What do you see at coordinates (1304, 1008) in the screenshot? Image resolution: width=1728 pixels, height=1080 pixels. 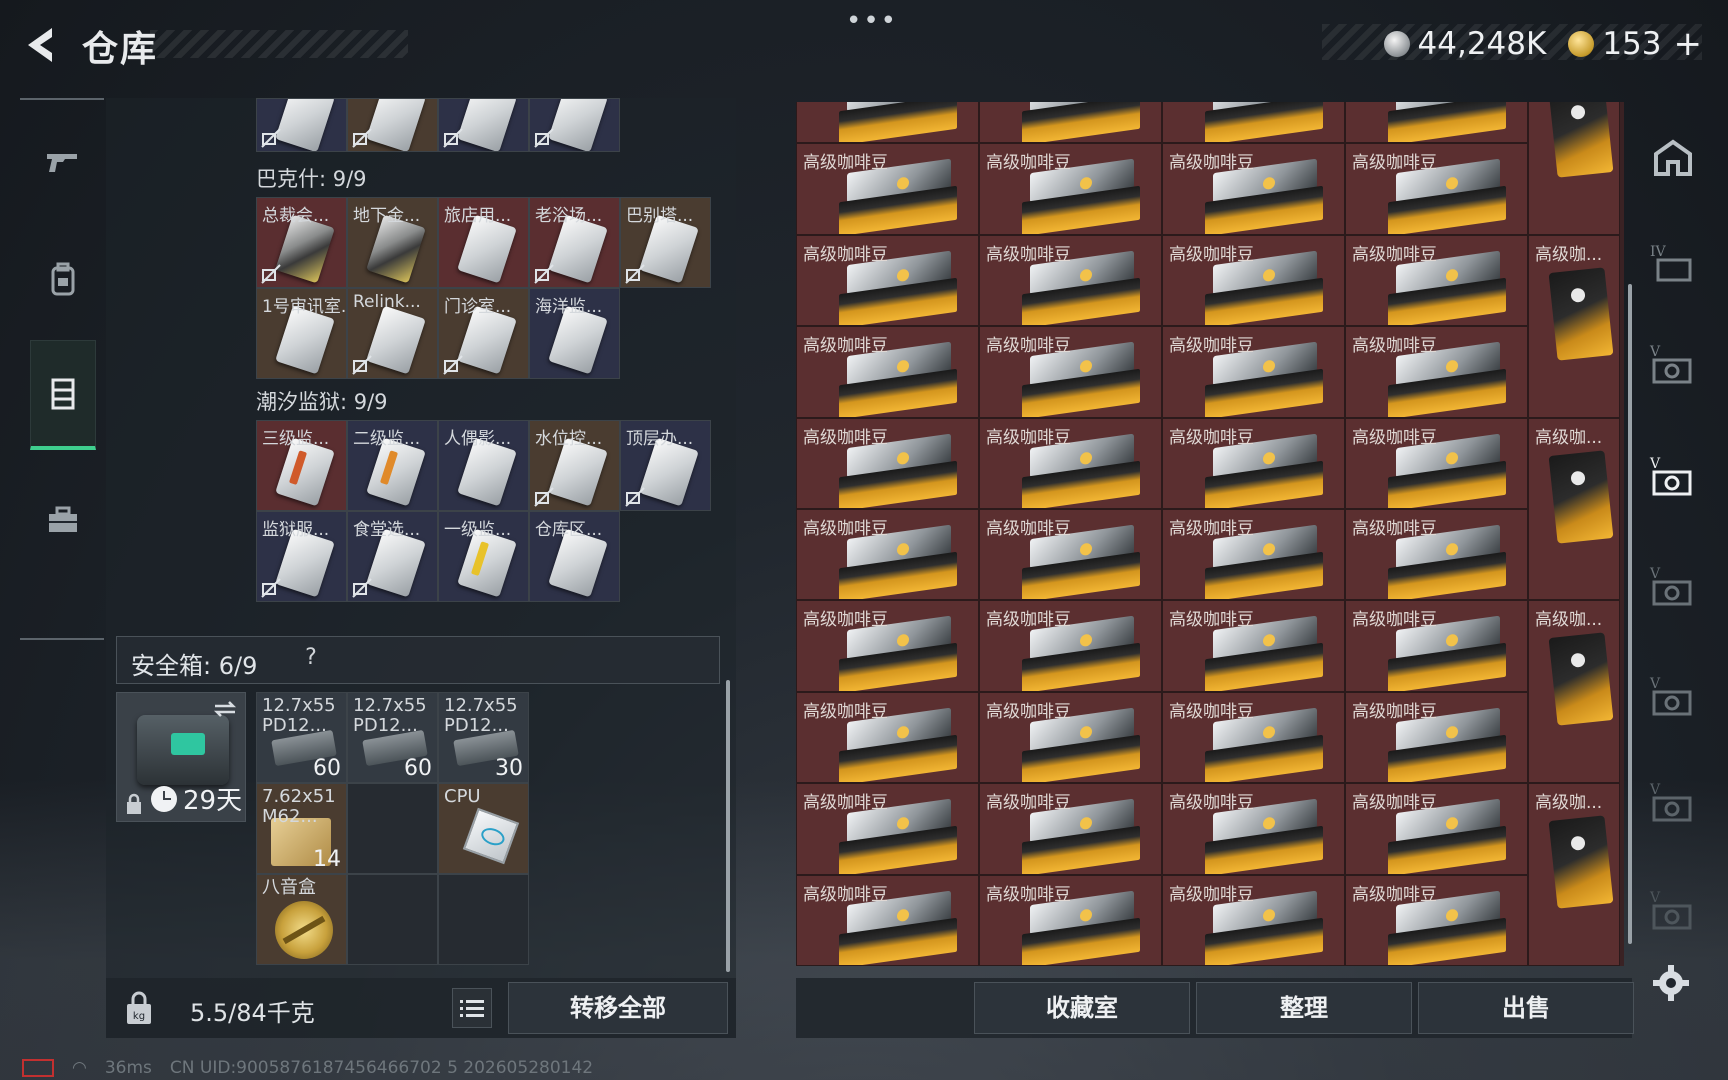 I see `organize-button: 整理` at bounding box center [1304, 1008].